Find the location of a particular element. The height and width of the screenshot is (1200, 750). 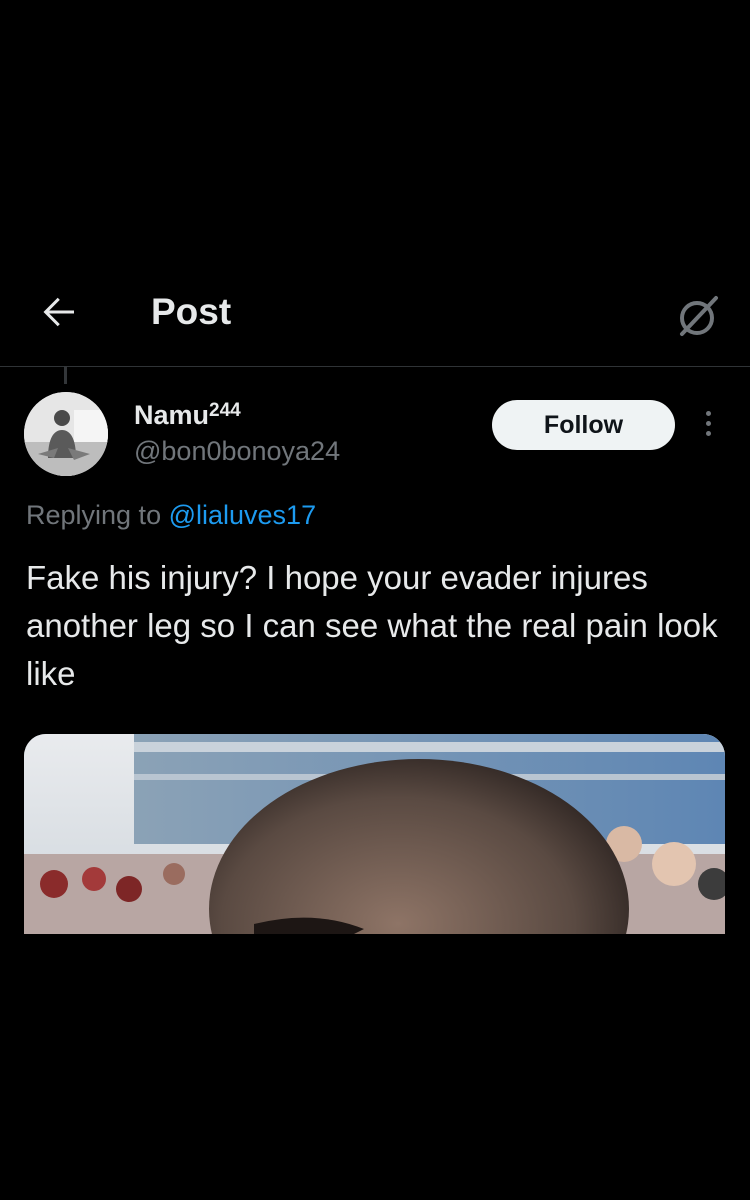

avatar-photo is located at coordinates (66, 434).